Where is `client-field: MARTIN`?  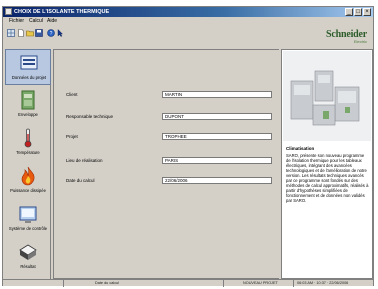 client-field: MARTIN is located at coordinates (217, 94).